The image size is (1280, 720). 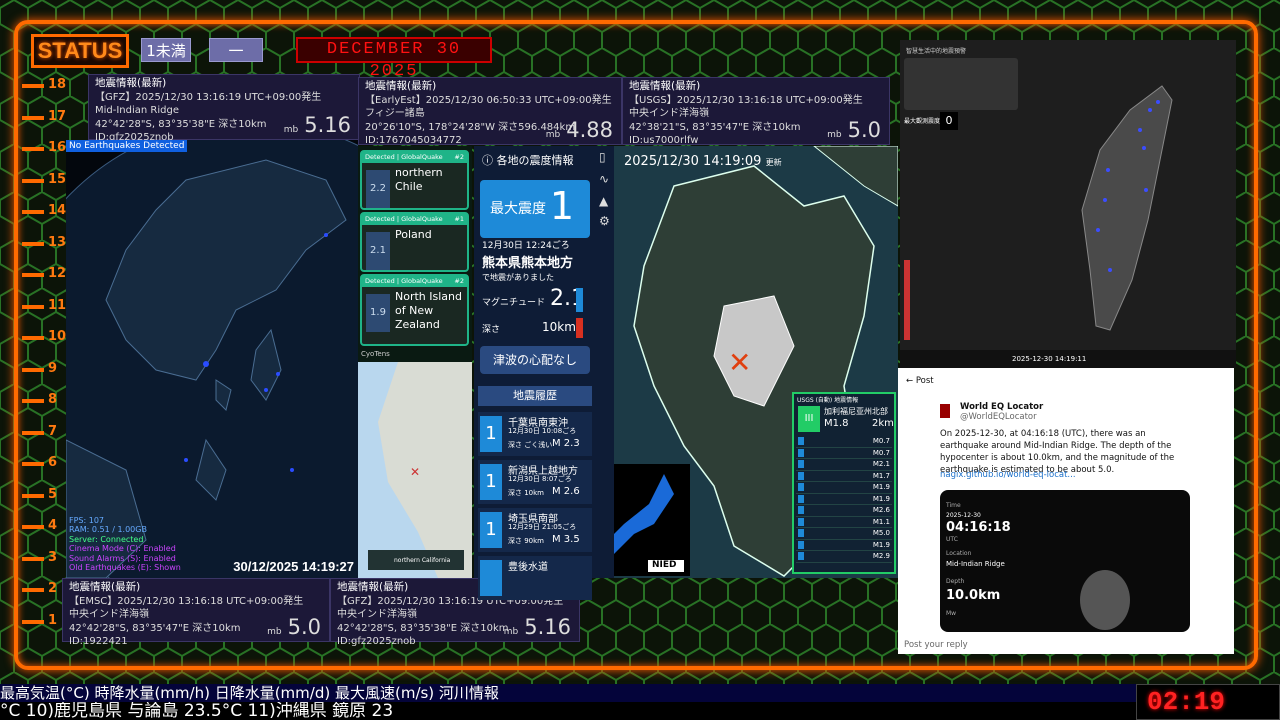 I want to click on tsunami-status: 津波の心配なし, so click(x=535, y=360).